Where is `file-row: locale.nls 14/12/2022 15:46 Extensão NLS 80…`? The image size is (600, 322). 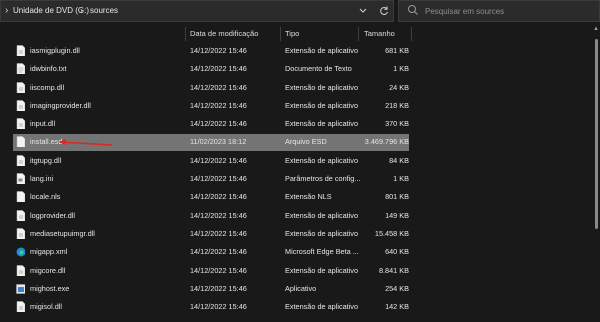
file-row: locale.nls 14/12/2022 15:46 Extensão NLS 80… is located at coordinates (300, 196).